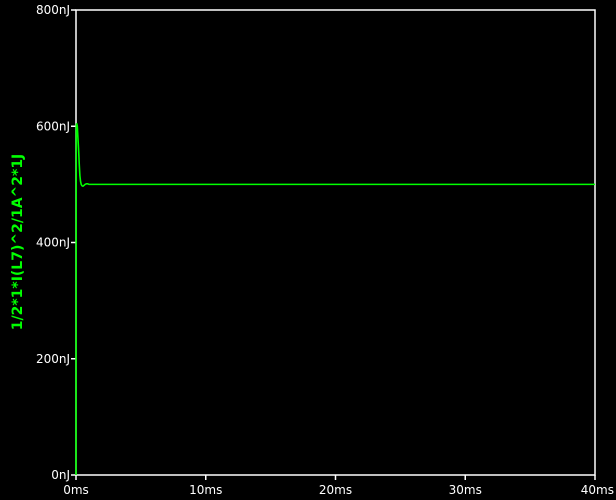 Image resolution: width=616 pixels, height=500 pixels. I want to click on y-tick-label: 200nJ, so click(53, 359).